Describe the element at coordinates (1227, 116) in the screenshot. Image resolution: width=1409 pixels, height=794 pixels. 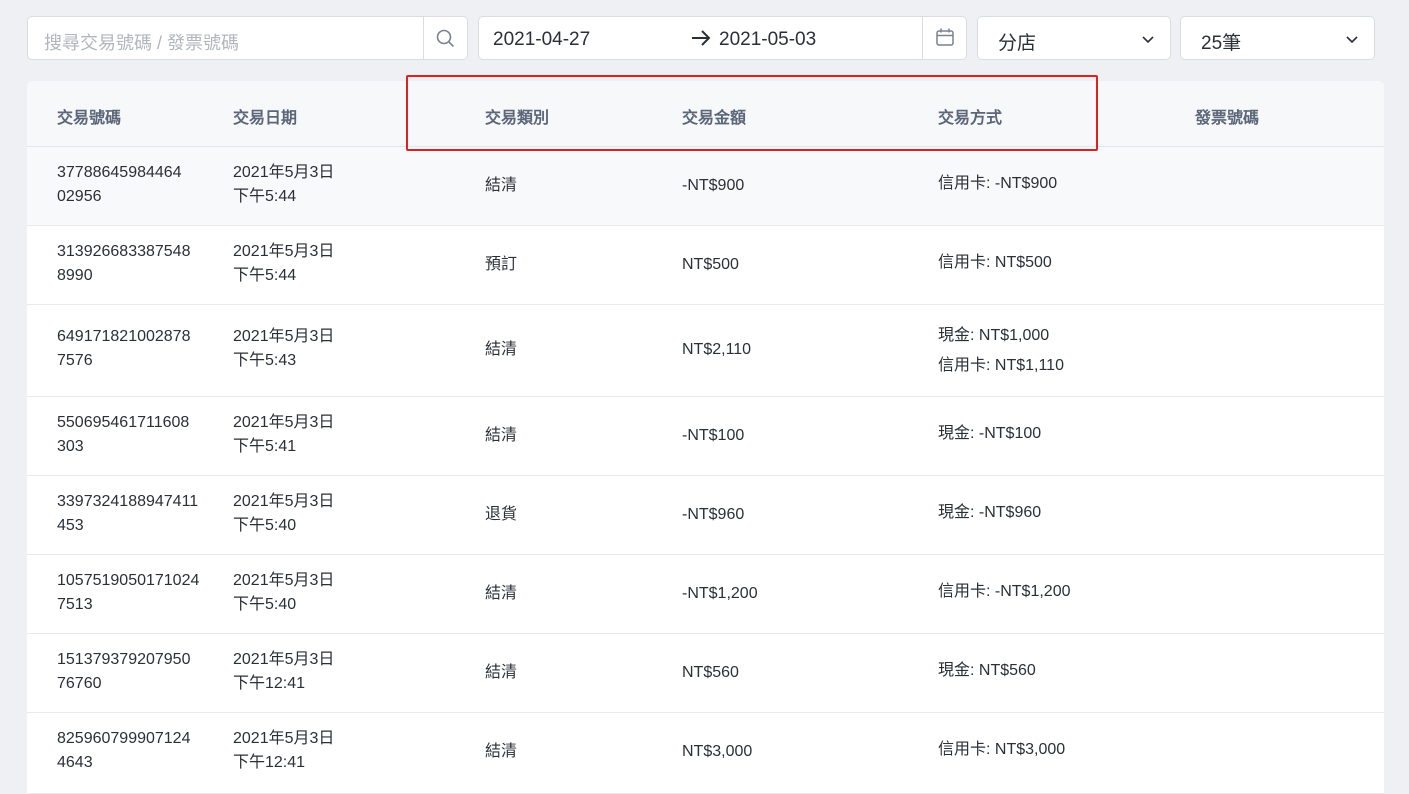
I see `header-invoice-number: 發票號碼` at that location.